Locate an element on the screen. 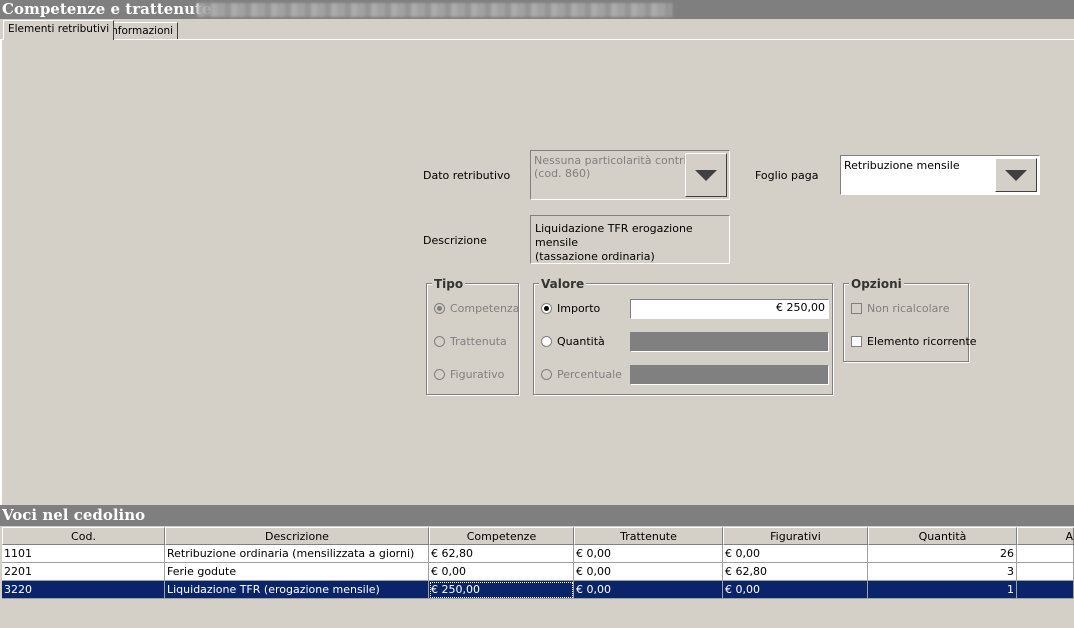  cell-descrizione: Liquidazione TFR (erogazione mensile) is located at coordinates (297, 590).